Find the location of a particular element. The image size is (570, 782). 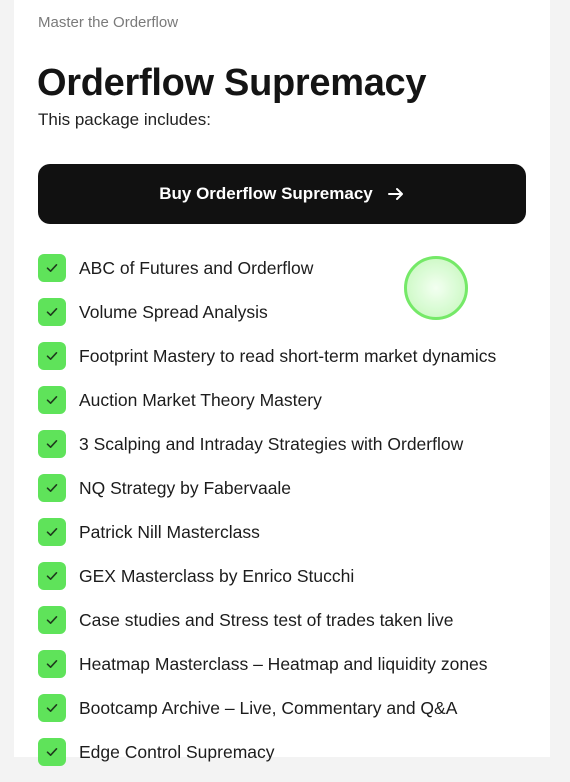

feature-label: Edge Control Supremacy is located at coordinates (177, 752).